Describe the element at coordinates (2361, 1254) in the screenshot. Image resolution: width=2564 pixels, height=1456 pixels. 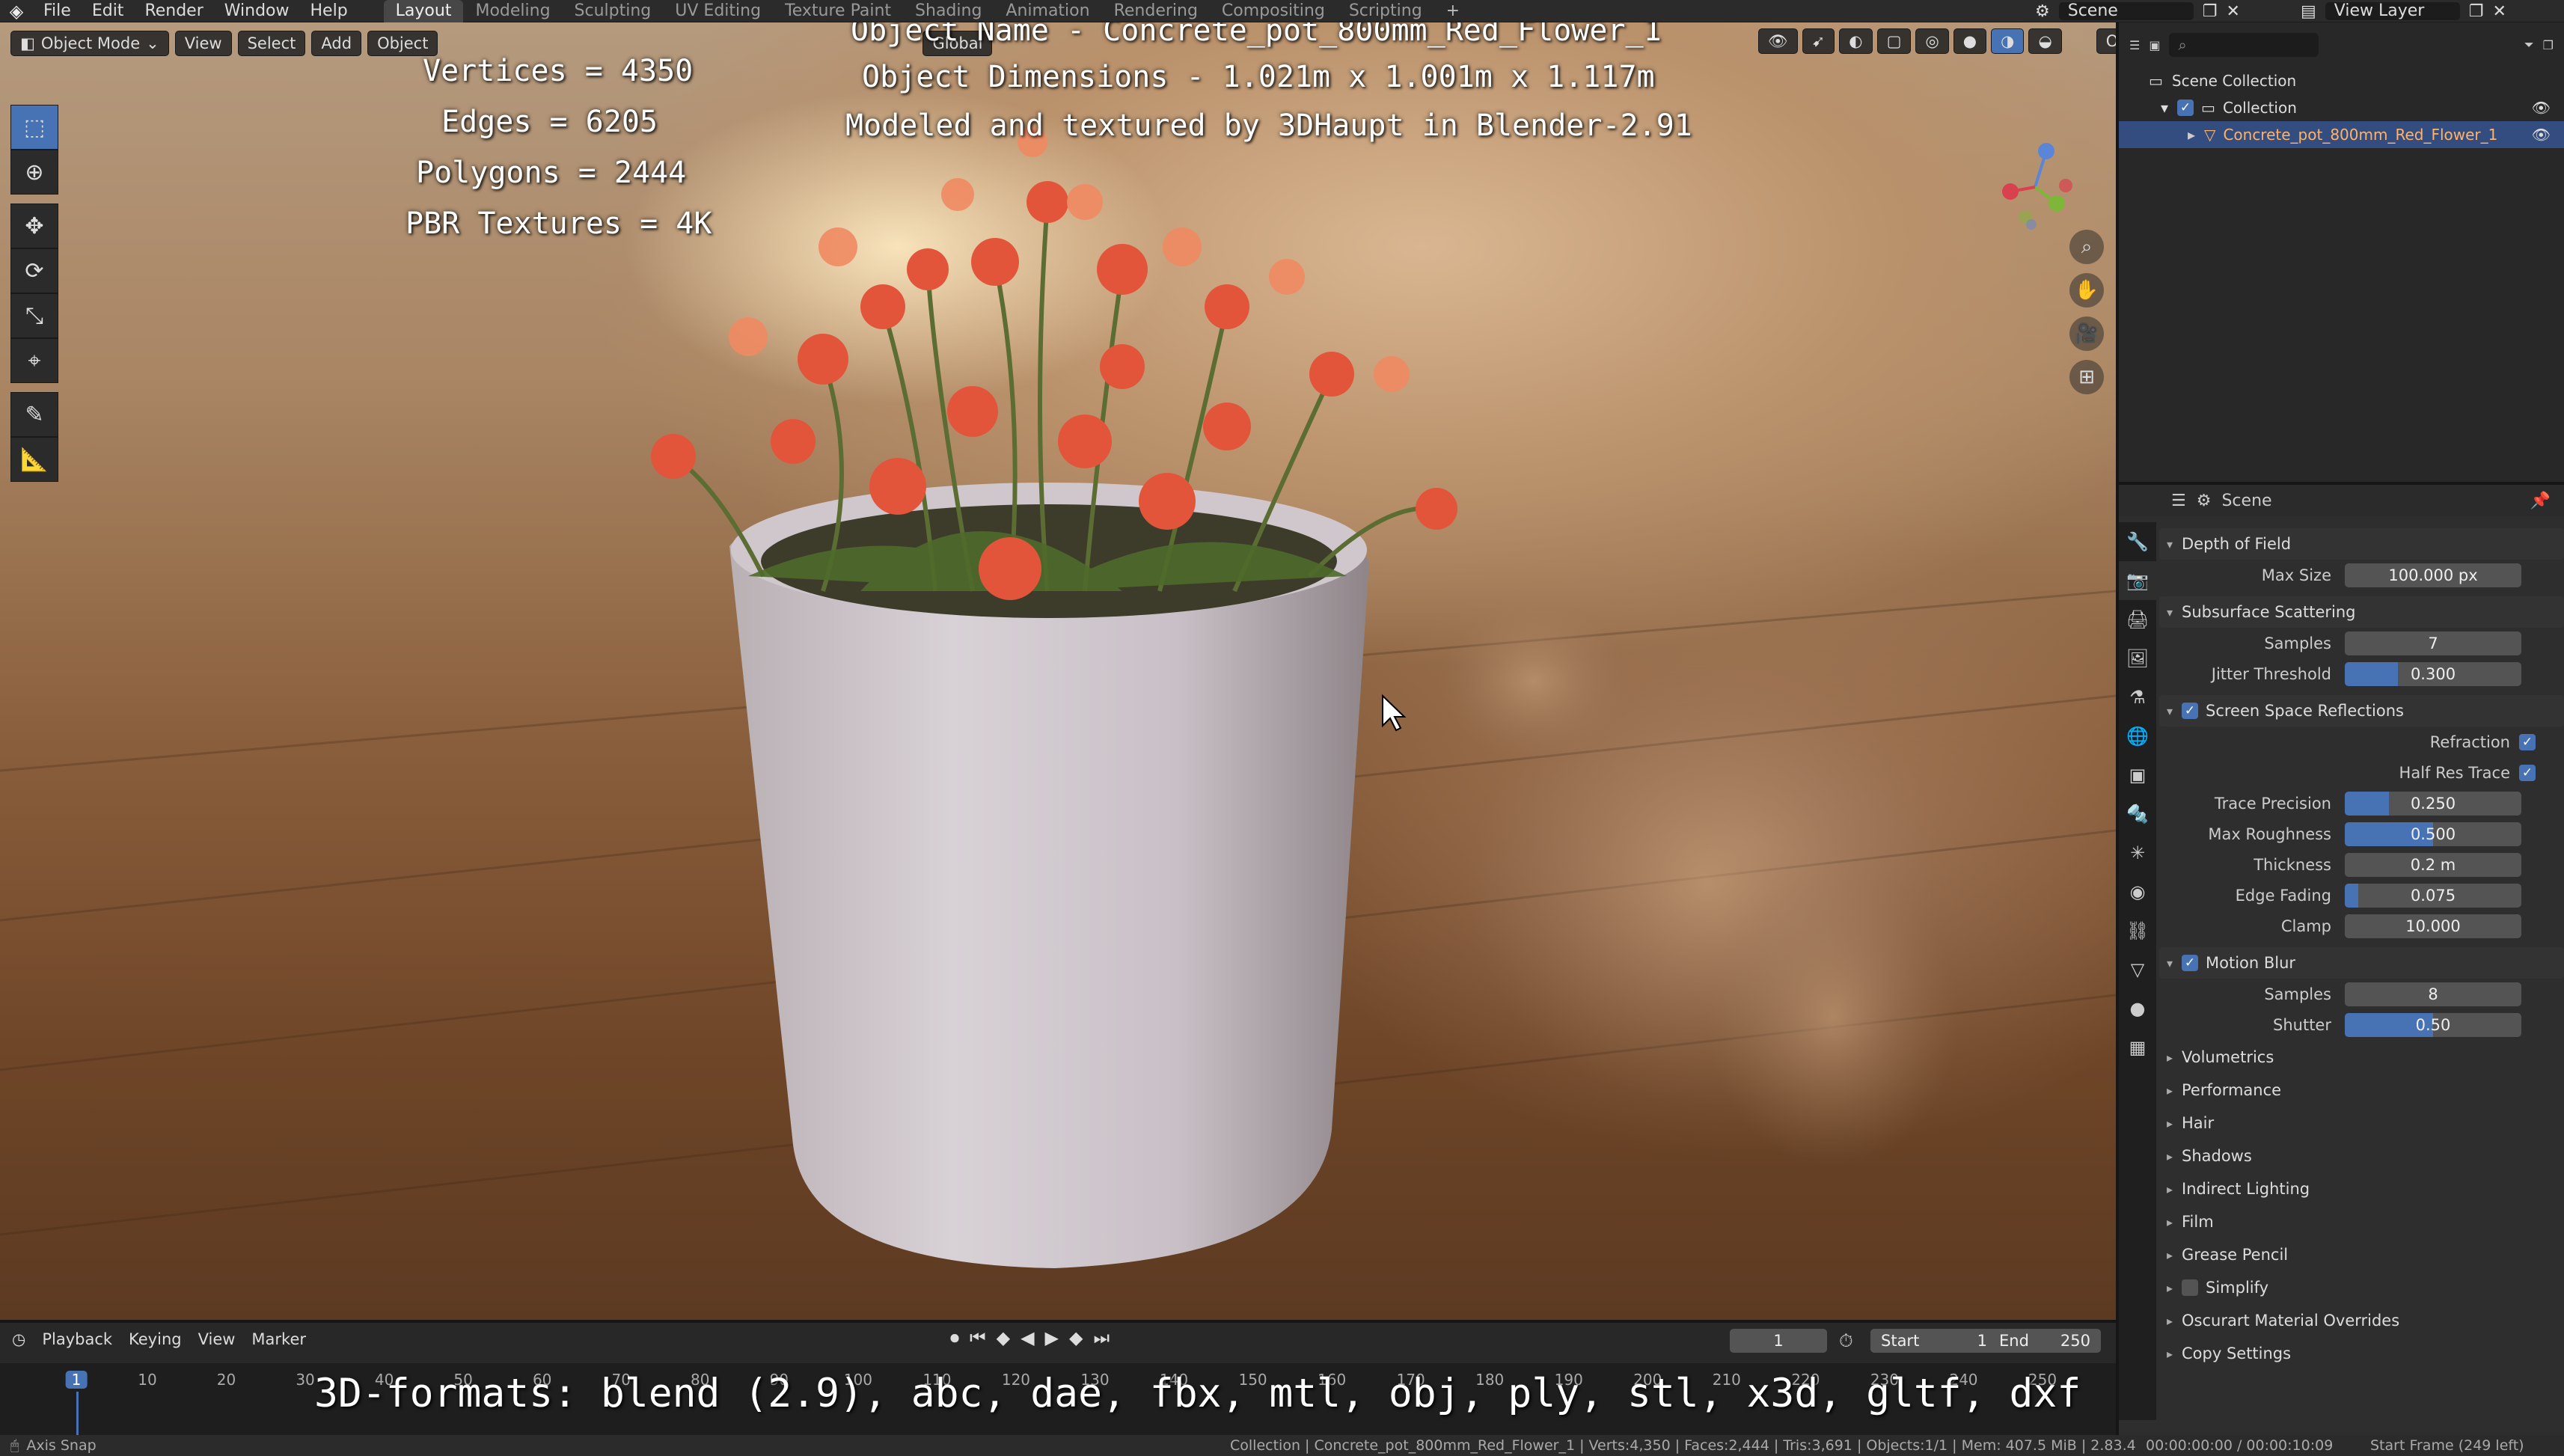
I see `panel-grease-pencil: ▸ Grease Pencil` at that location.